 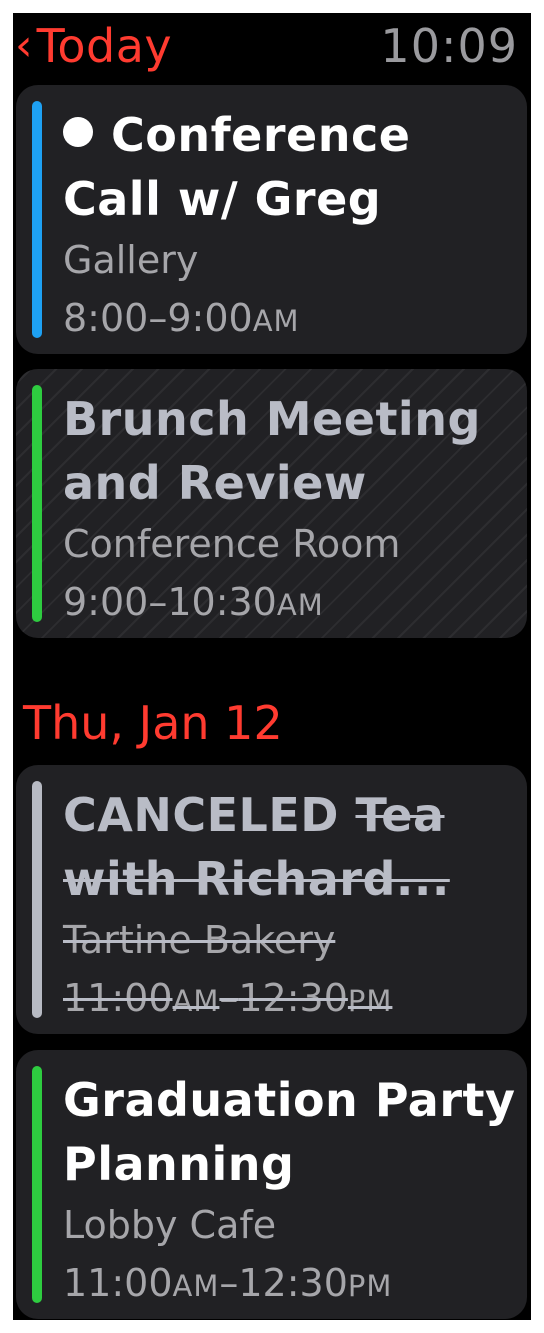 What do you see at coordinates (199, 940) in the screenshot?
I see `event-location: Tartine Bakery` at bounding box center [199, 940].